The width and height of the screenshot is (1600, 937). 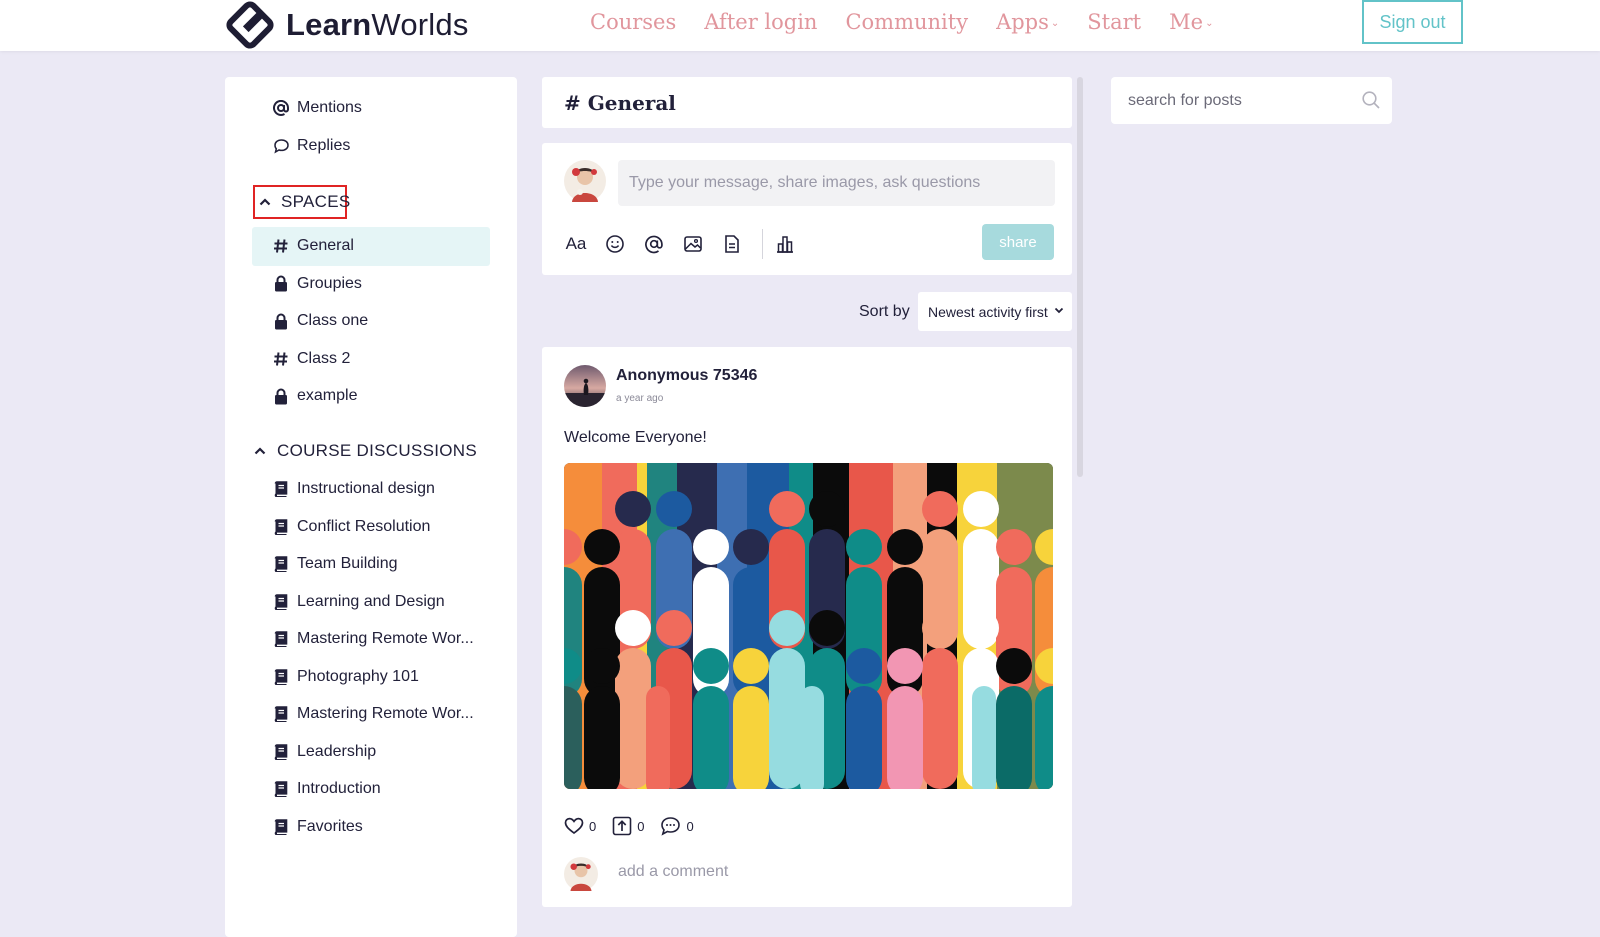 What do you see at coordinates (641, 826) in the screenshot?
I see `share-count: 0` at bounding box center [641, 826].